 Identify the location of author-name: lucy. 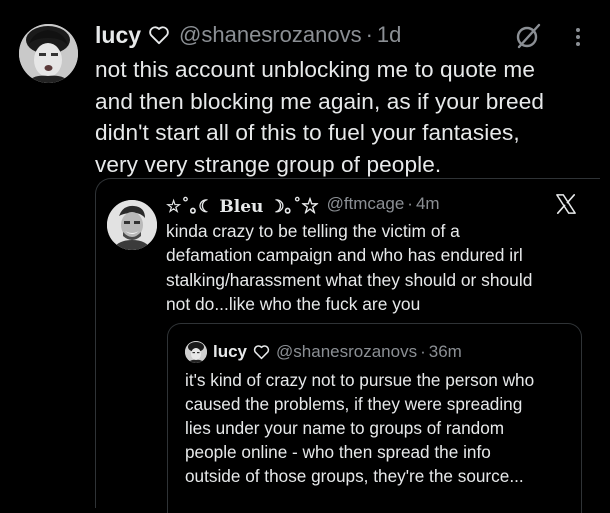
(118, 35).